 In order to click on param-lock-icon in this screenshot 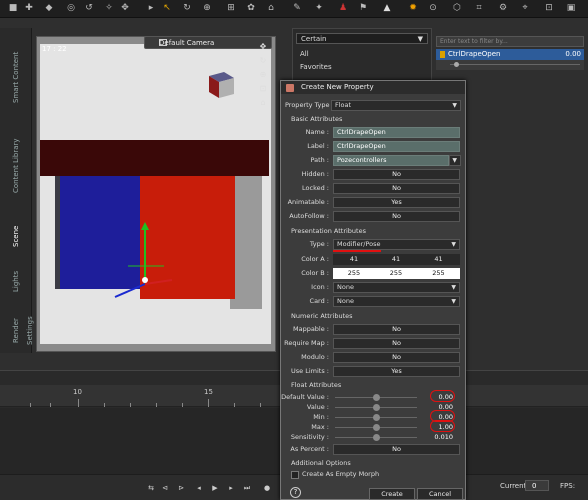, I will do `click(442, 54)`.